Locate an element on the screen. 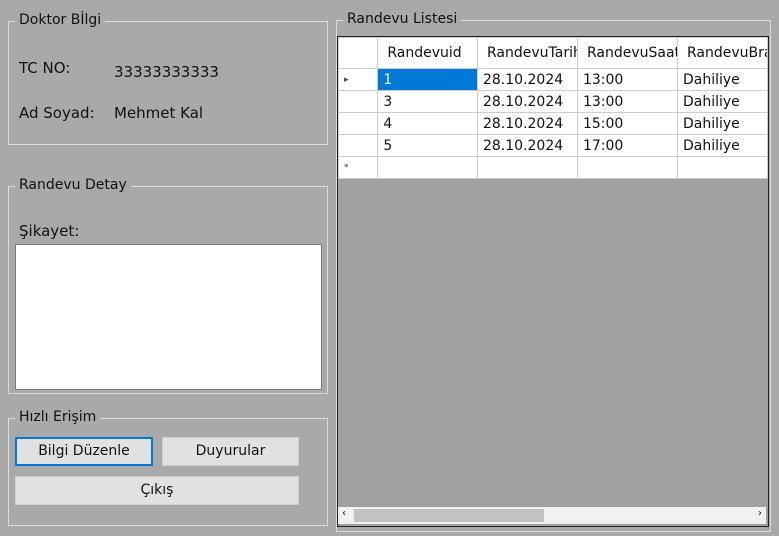 The height and width of the screenshot is (536, 779). quick-access-group: Hızlı Erişim is located at coordinates (168, 467).